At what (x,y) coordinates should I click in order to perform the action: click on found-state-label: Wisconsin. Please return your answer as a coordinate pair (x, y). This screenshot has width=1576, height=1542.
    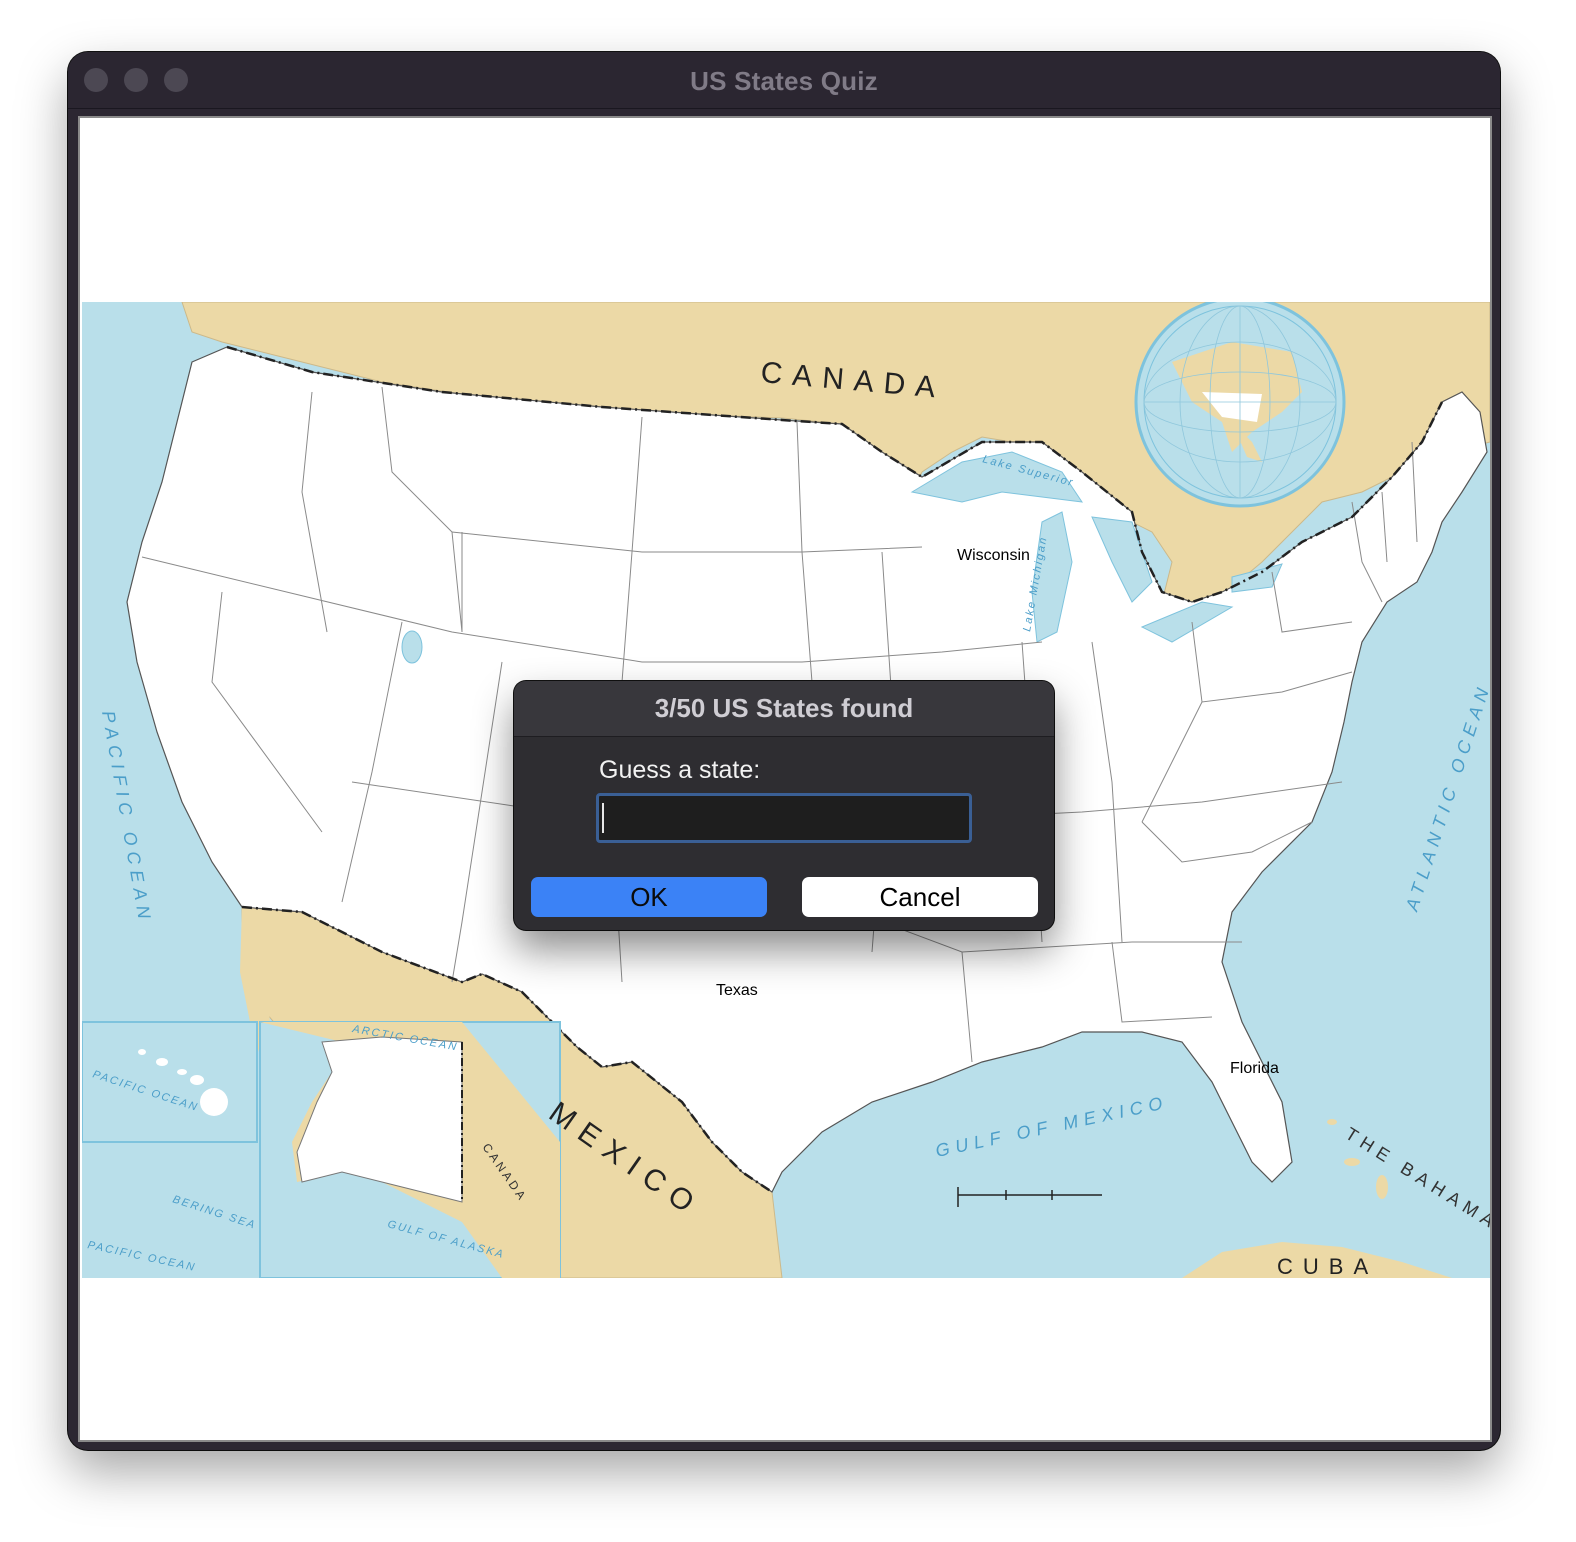
    Looking at the image, I should click on (993, 555).